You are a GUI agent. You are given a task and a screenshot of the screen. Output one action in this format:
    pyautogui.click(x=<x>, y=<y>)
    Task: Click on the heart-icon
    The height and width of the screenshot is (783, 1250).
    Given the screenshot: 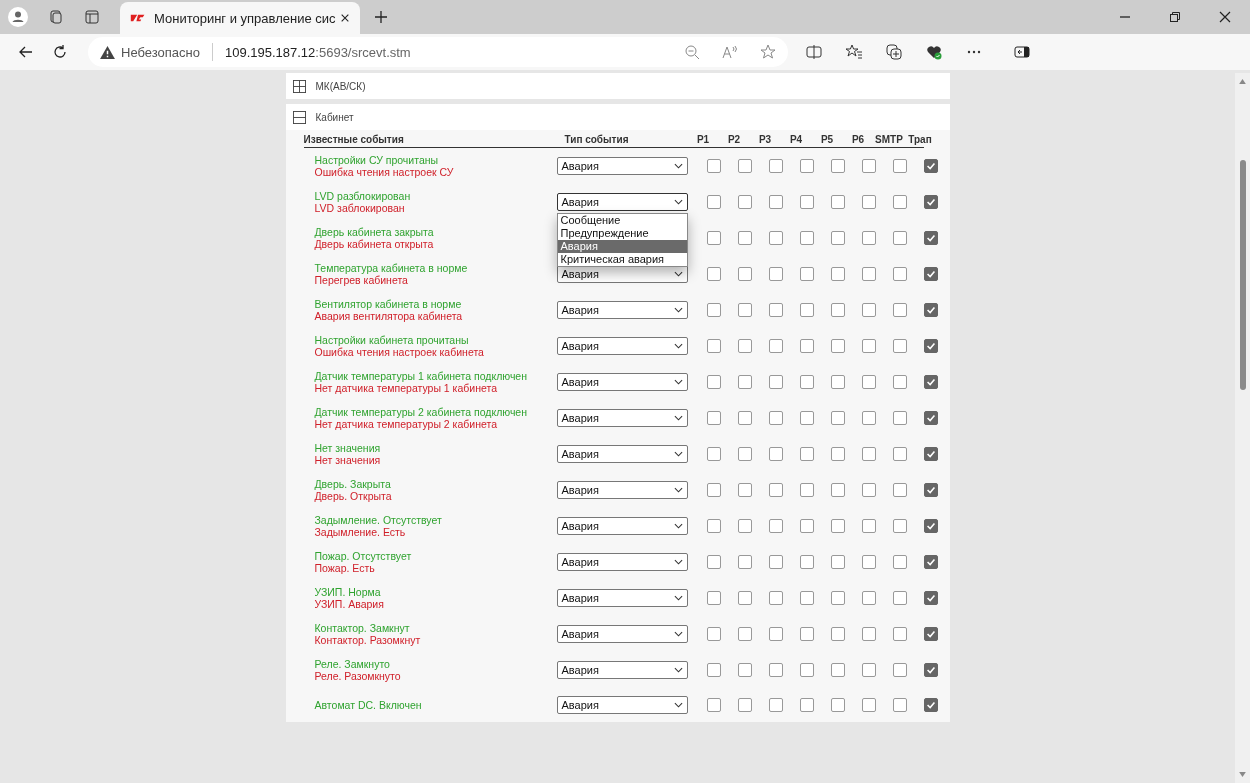 What is the action you would take?
    pyautogui.click(x=934, y=52)
    